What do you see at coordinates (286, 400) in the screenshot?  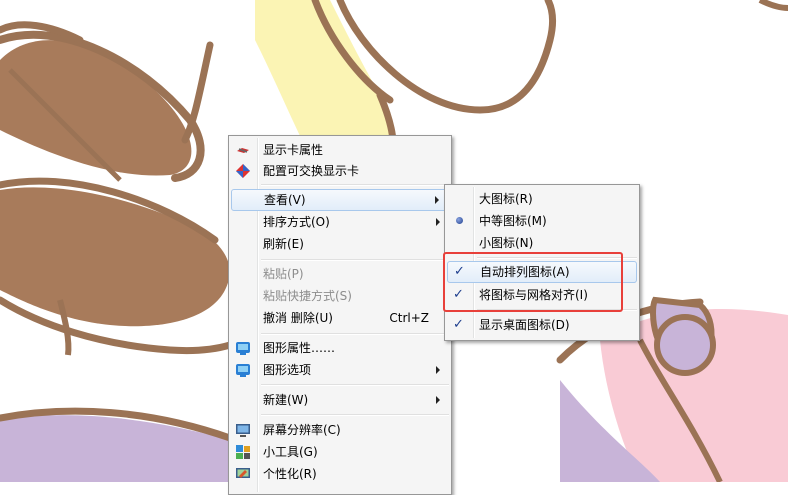 I see `menu-item-label: 新建(W)` at bounding box center [286, 400].